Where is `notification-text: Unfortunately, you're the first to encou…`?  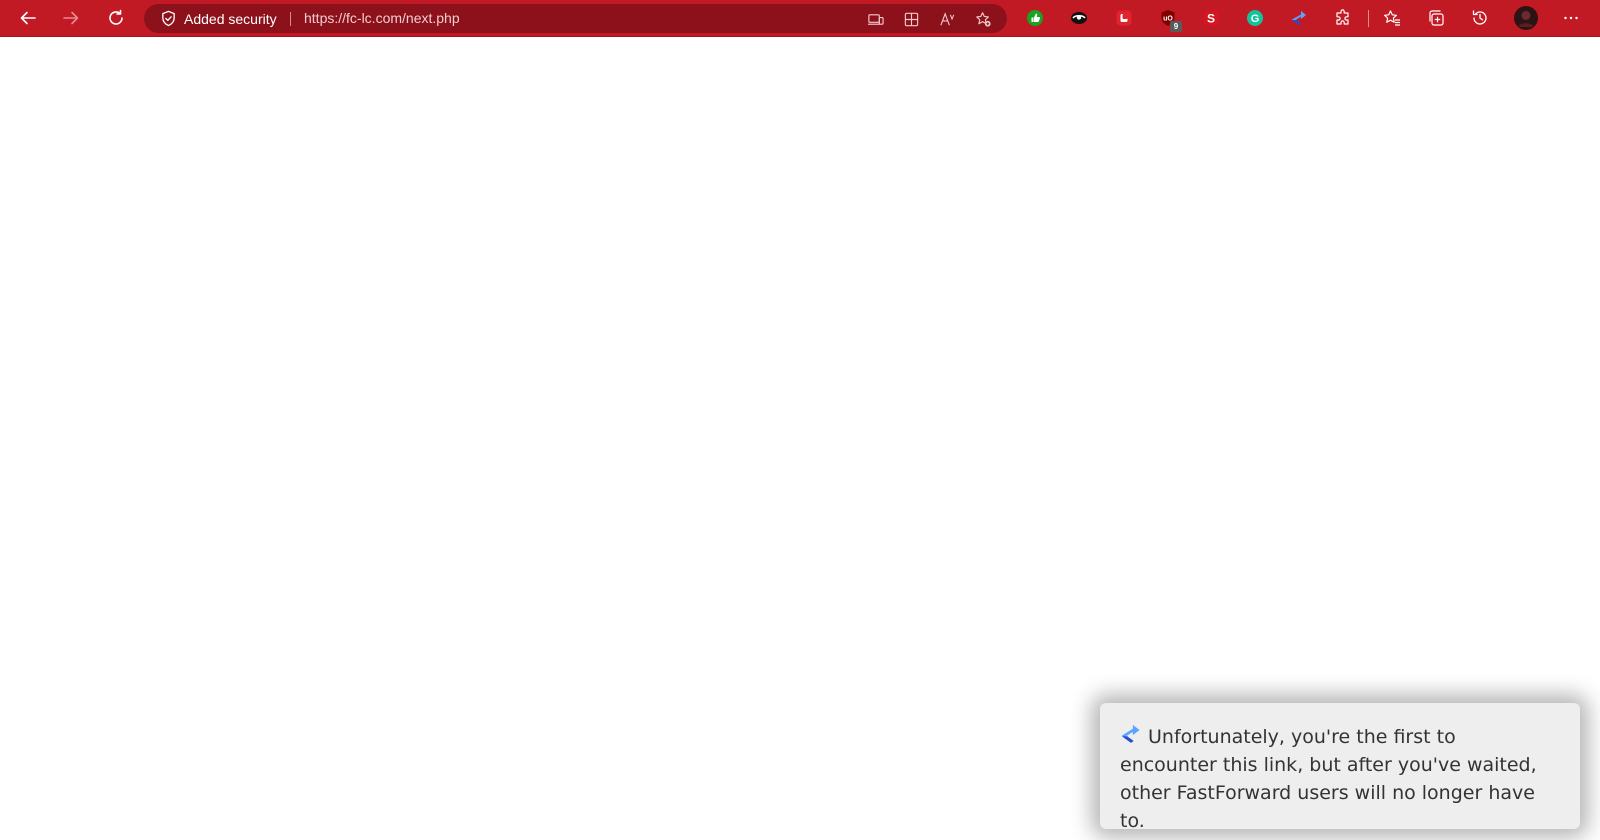
notification-text: Unfortunately, you're the first to encou… is located at coordinates (1339, 779).